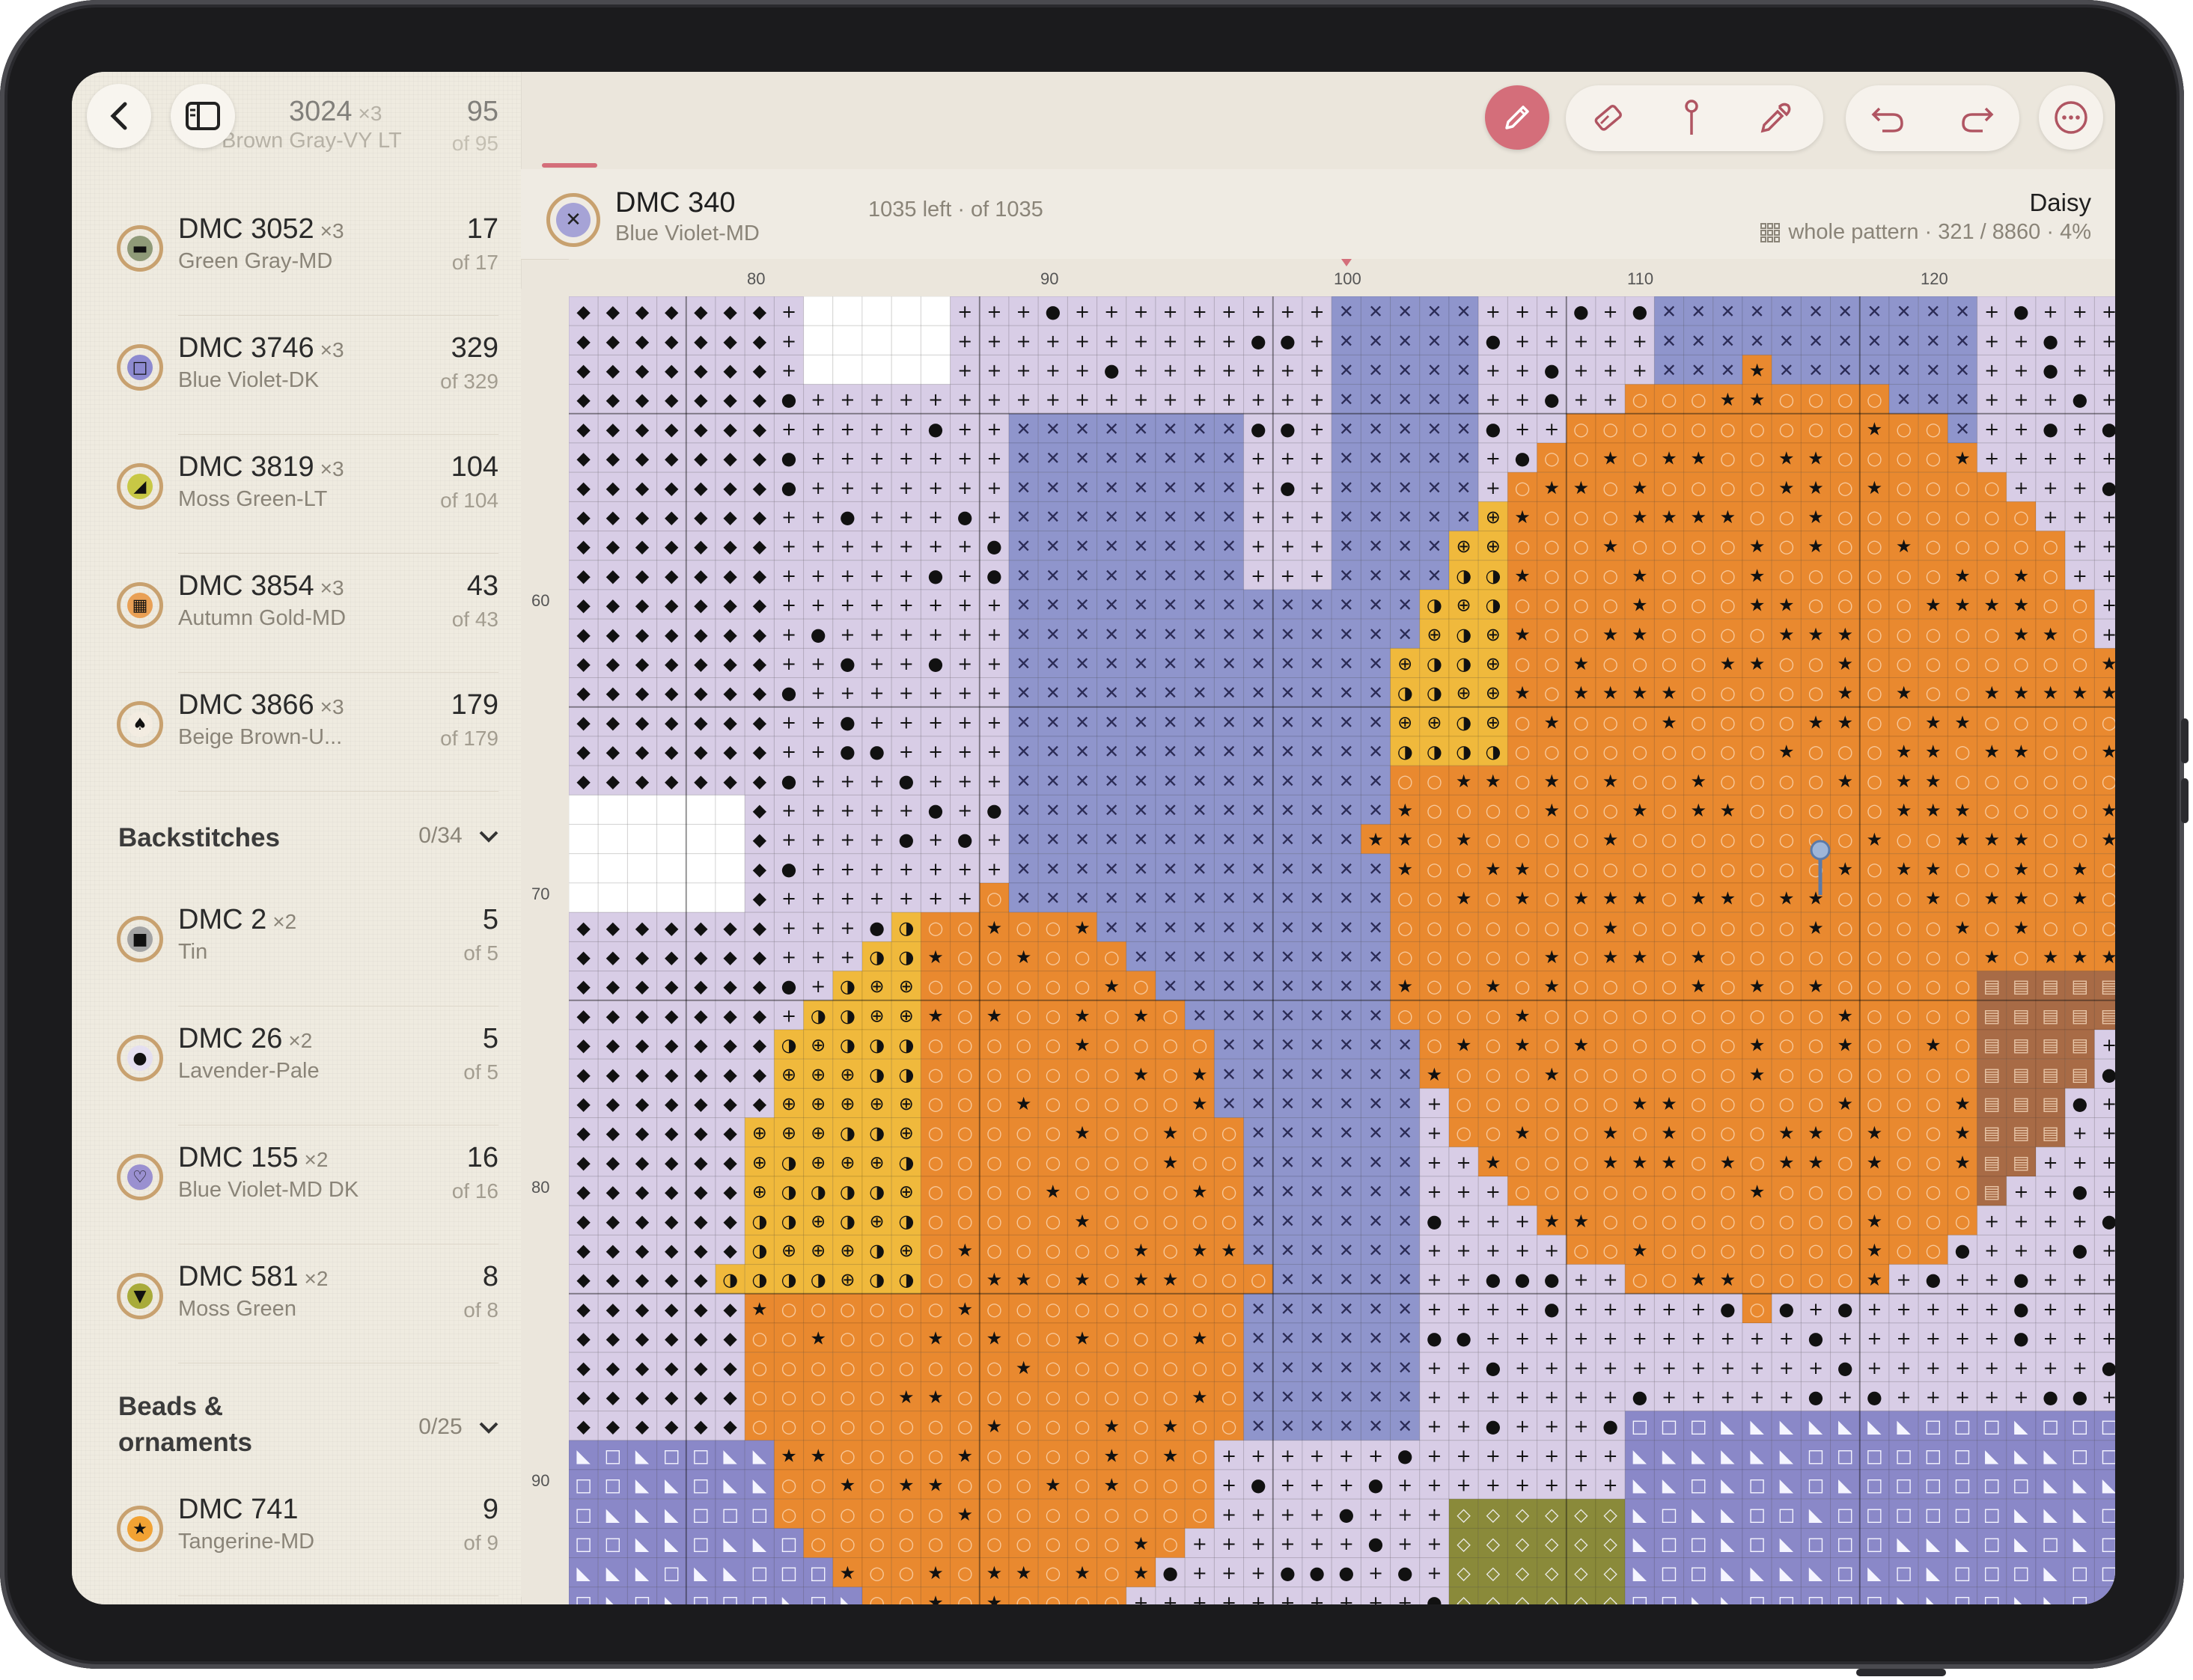  What do you see at coordinates (1517, 117) in the screenshot?
I see `pencil-tool-button` at bounding box center [1517, 117].